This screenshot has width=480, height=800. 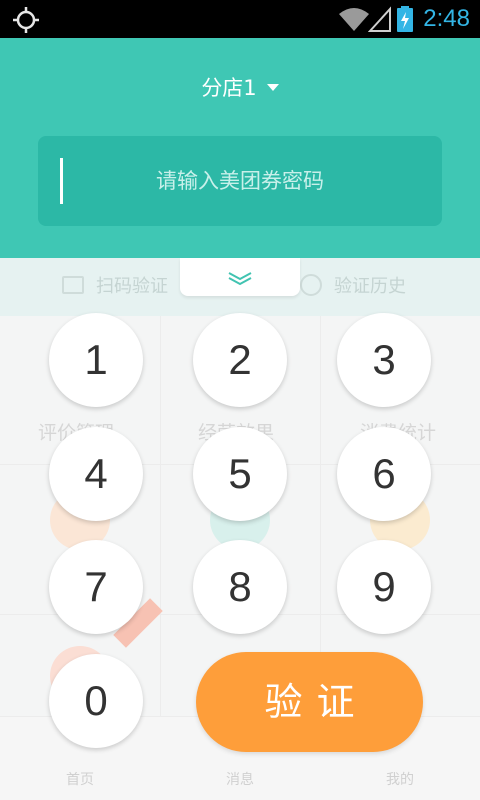 I want to click on status-bar: 2:48, so click(x=240, y=19).